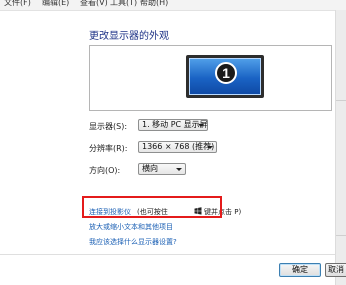 The width and height of the screenshot is (346, 285). Describe the element at coordinates (167, 254) in the screenshot. I see `footer-divider` at that location.